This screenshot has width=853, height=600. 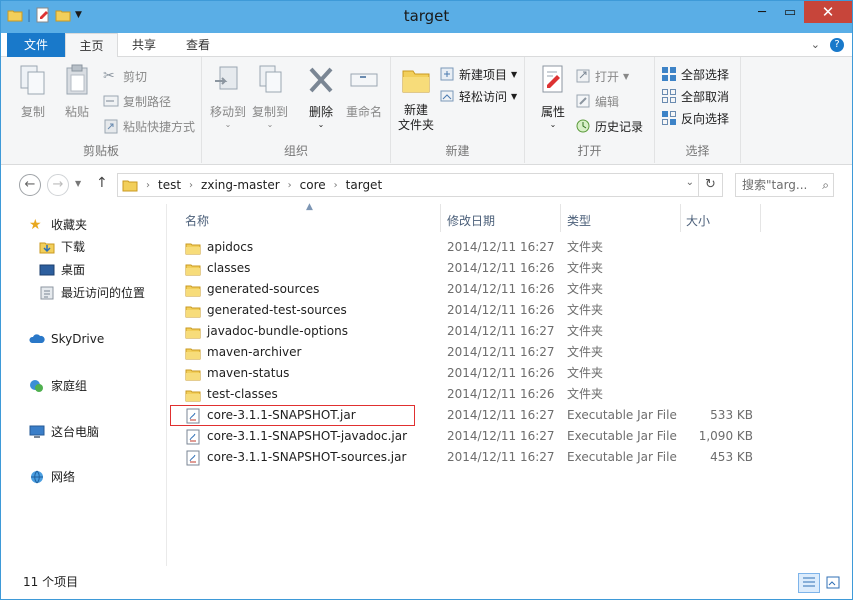 What do you see at coordinates (695, 74) in the screenshot?
I see `select-all-button: 全部选择` at bounding box center [695, 74].